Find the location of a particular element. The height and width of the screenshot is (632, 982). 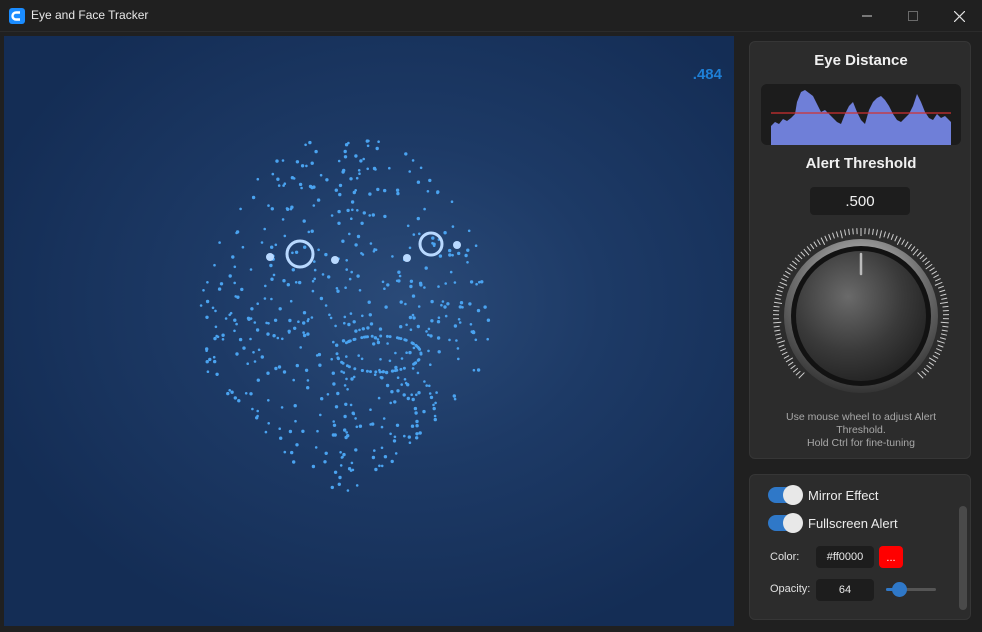

opacity-slider-thumb is located at coordinates (899, 589).